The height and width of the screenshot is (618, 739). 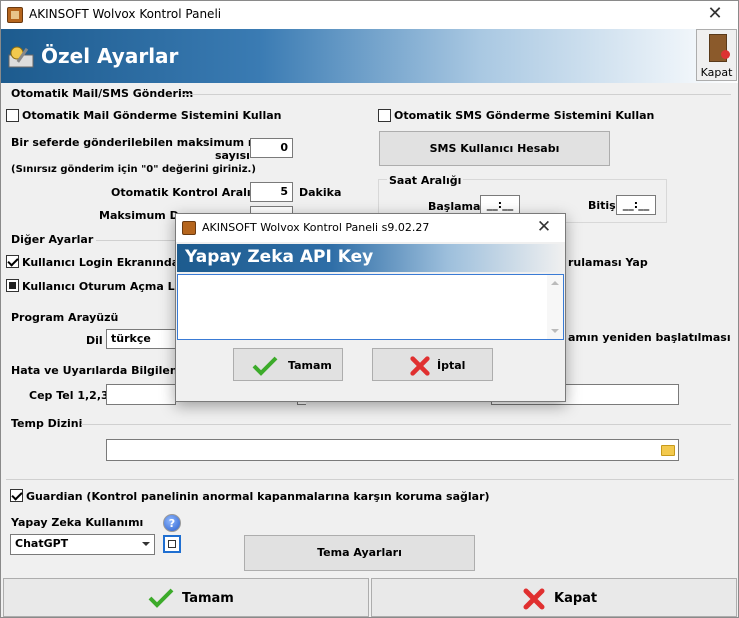 What do you see at coordinates (208, 598) in the screenshot?
I see `ok-label: Tamam` at bounding box center [208, 598].